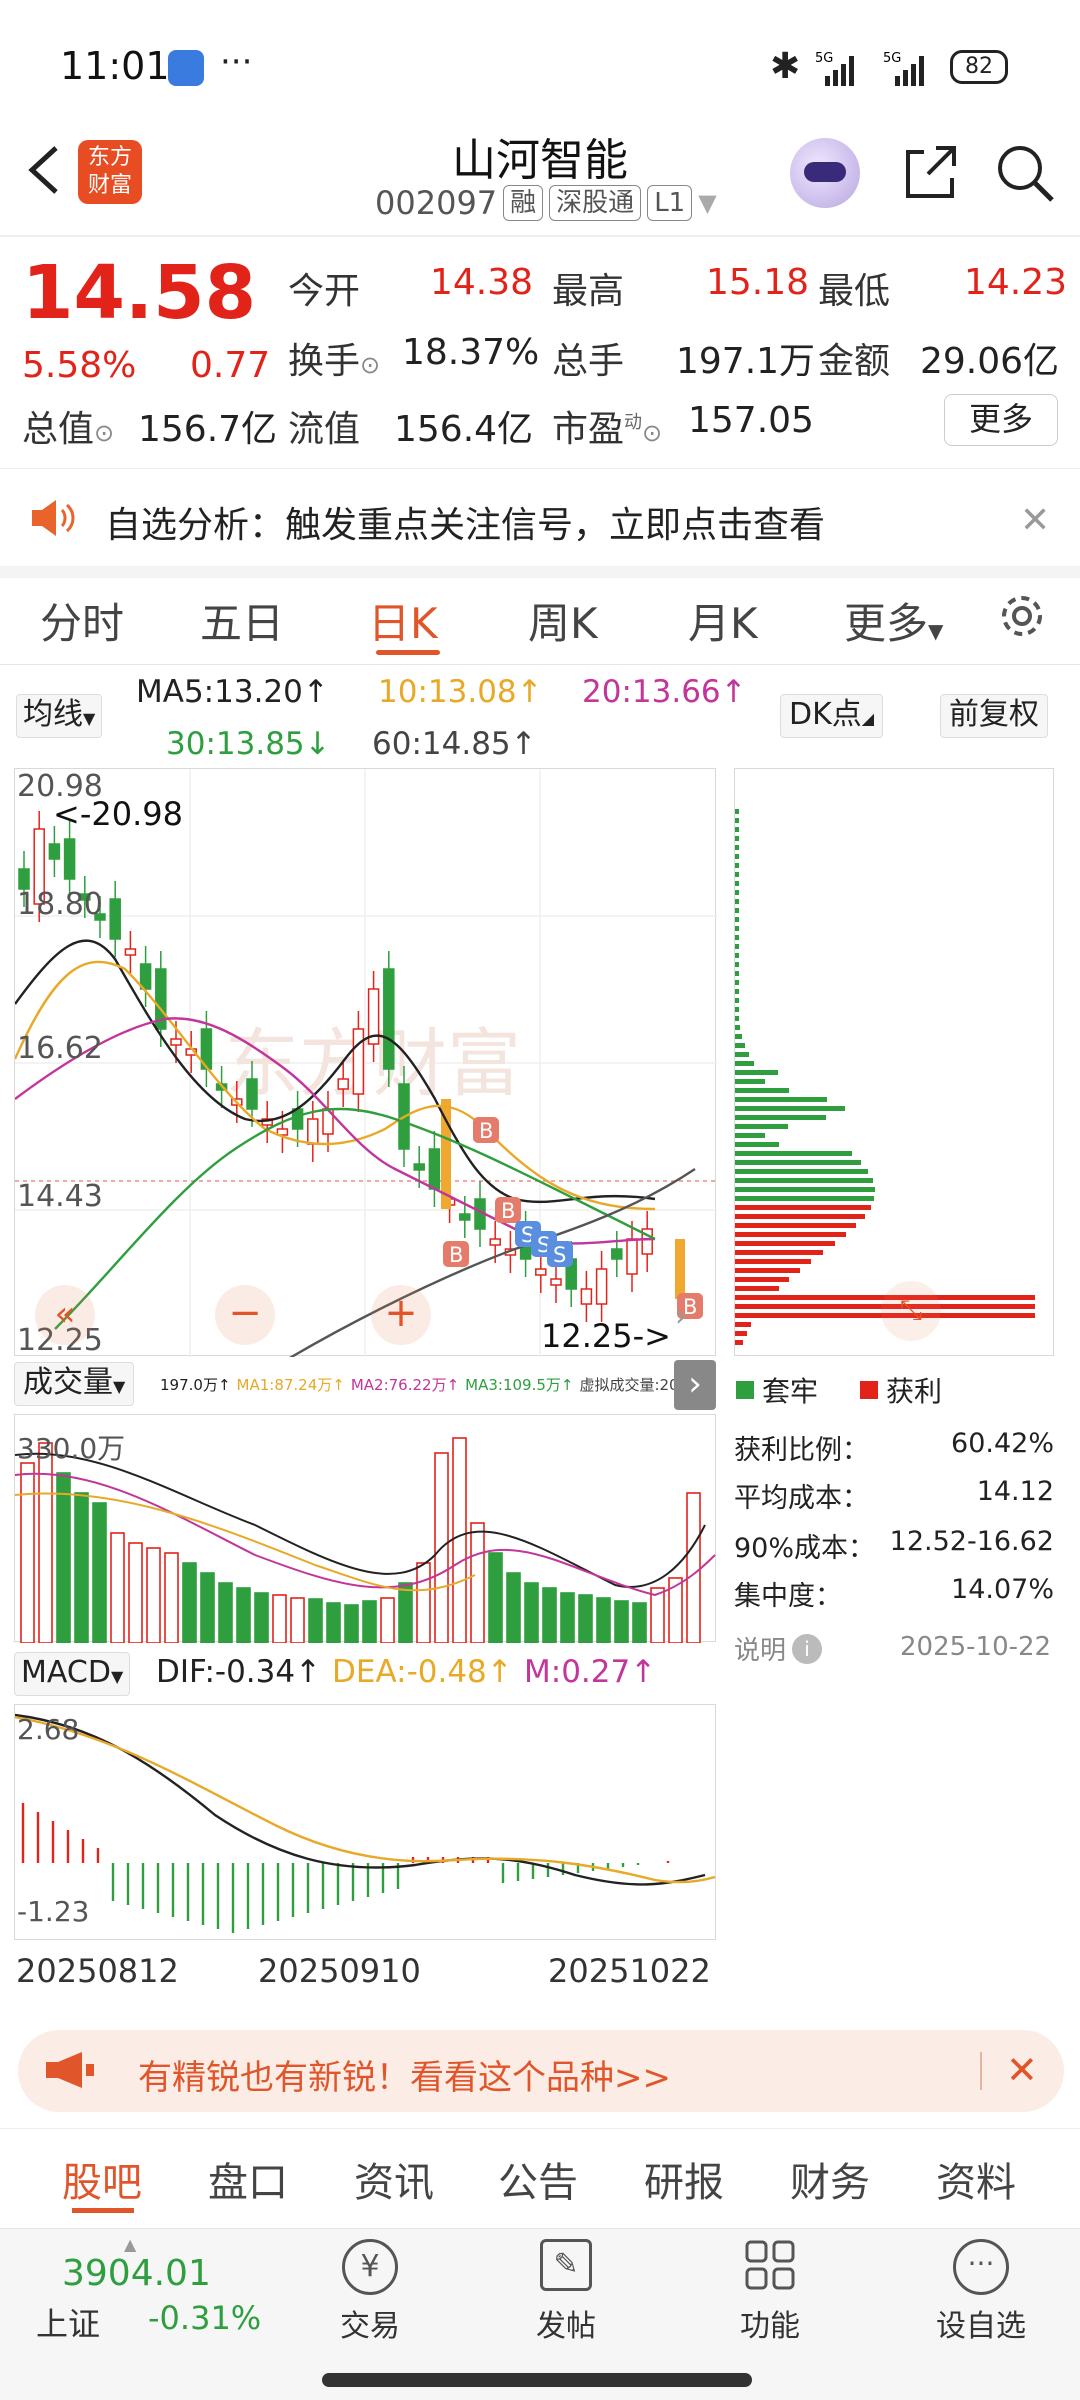 This screenshot has width=1080, height=2400. Describe the element at coordinates (1022, 616) in the screenshot. I see `settings-gear-icon` at that location.